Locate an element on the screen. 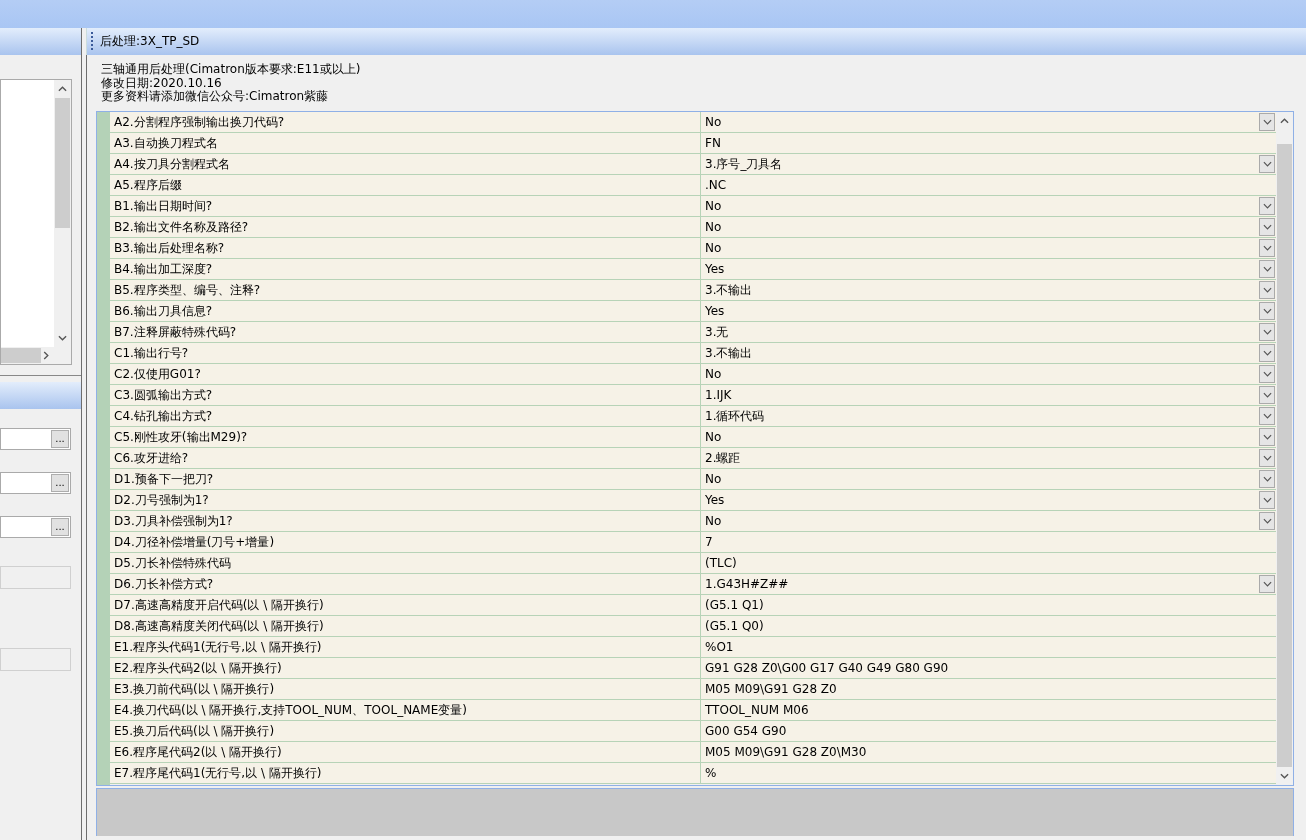 The height and width of the screenshot is (840, 1306). value-field: %O1 is located at coordinates (988, 646).